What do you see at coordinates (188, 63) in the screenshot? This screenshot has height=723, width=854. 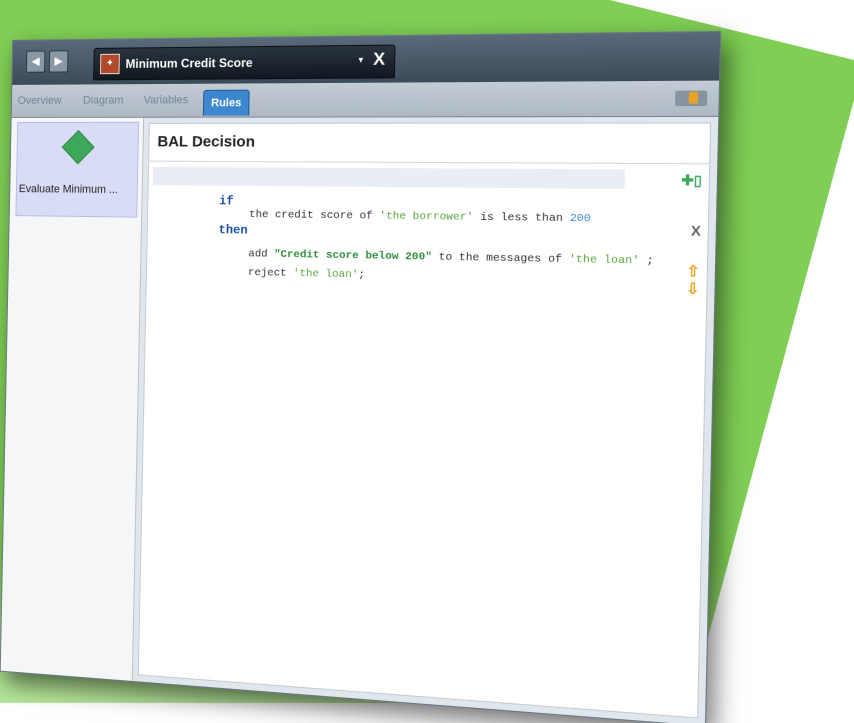 I see `document-title: Minimum Credit Score` at bounding box center [188, 63].